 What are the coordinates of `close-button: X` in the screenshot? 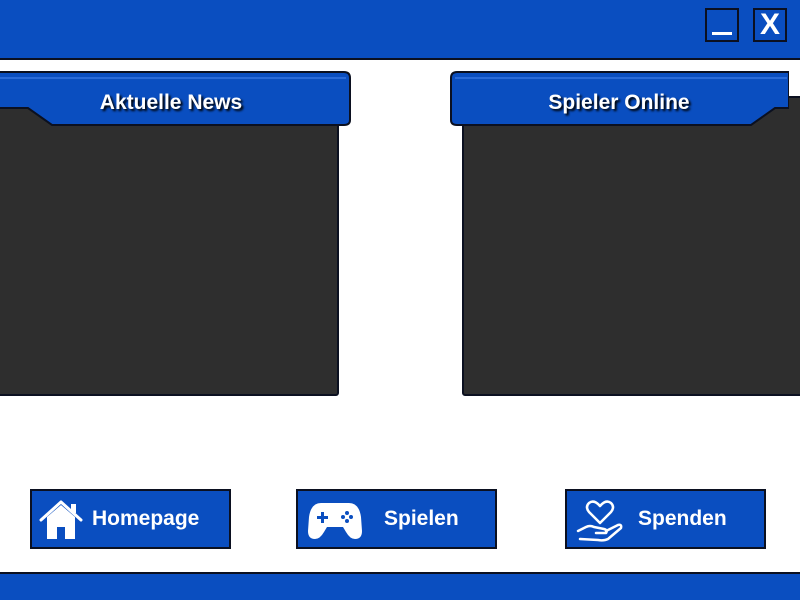 It's located at (770, 25).